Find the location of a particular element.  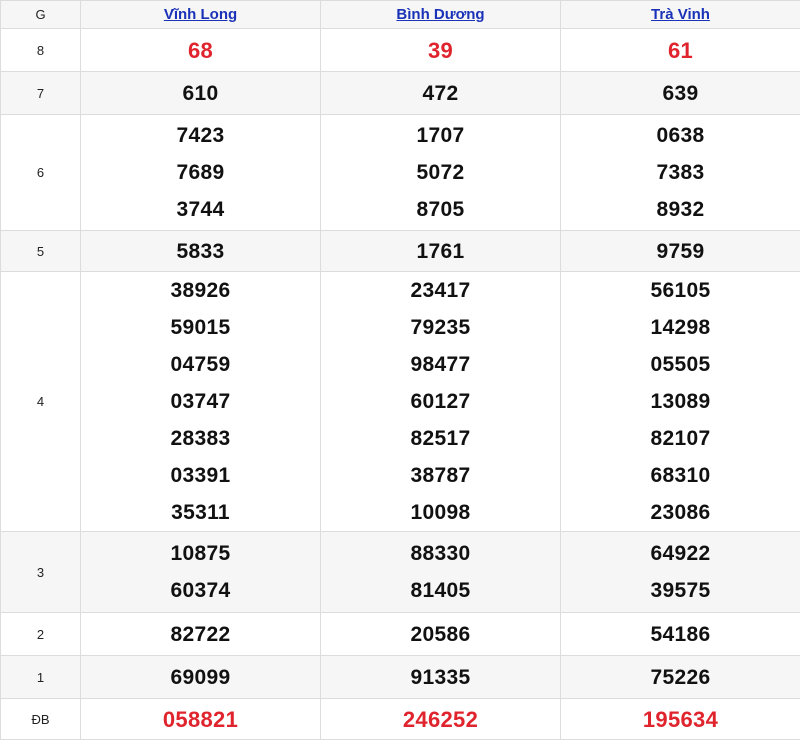

result-cell: 9759 is located at coordinates (680, 251).